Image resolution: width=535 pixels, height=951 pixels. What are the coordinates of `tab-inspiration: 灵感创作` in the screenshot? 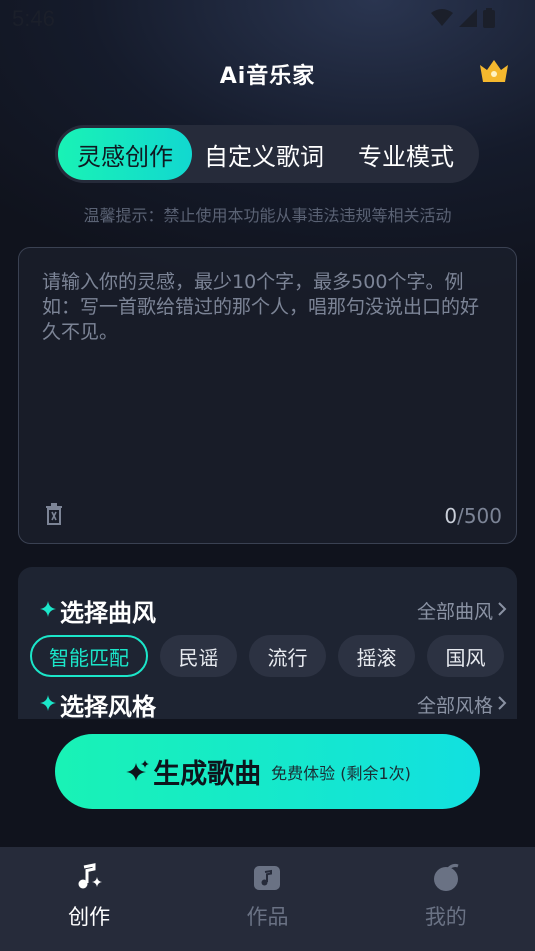 It's located at (125, 154).